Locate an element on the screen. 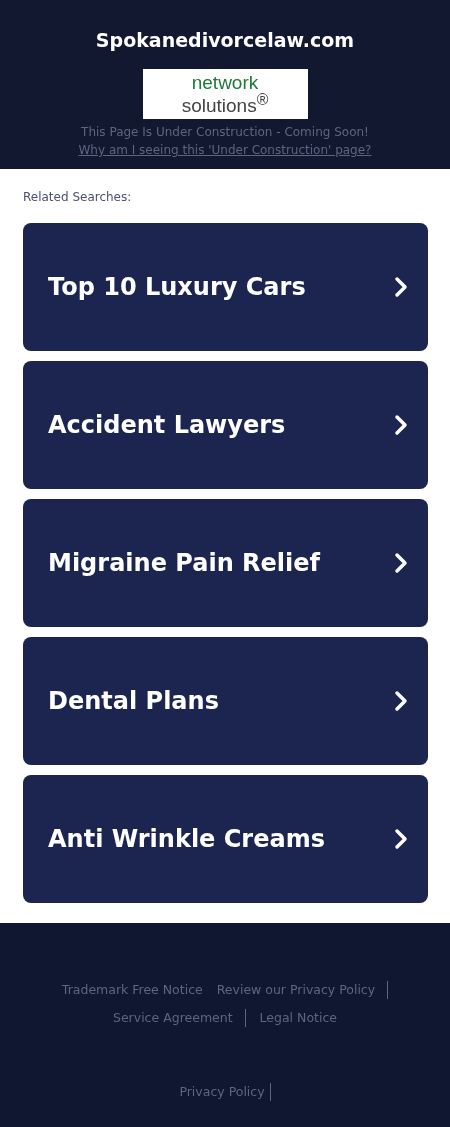 The height and width of the screenshot is (1127, 450). search-link-card: Top 10 Luxury Cars is located at coordinates (225, 287).